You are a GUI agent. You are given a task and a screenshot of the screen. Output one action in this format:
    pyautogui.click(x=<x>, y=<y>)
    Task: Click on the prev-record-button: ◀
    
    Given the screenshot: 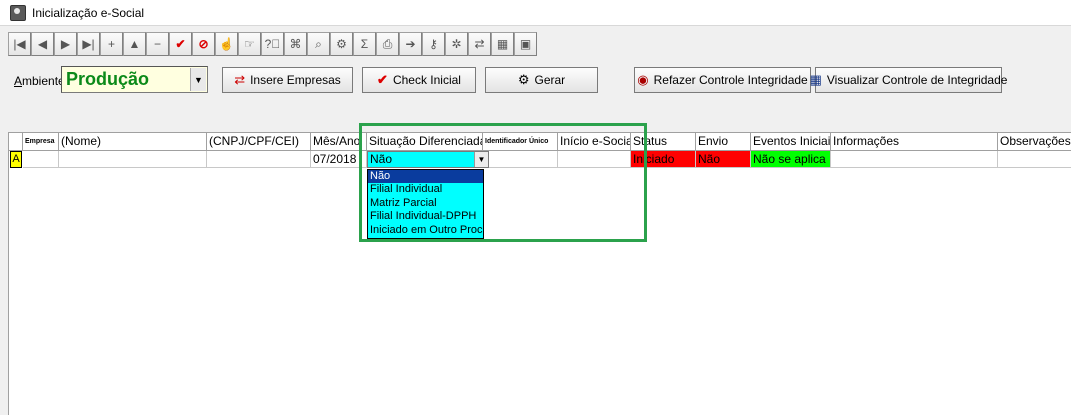 What is the action you would take?
    pyautogui.click(x=42, y=44)
    